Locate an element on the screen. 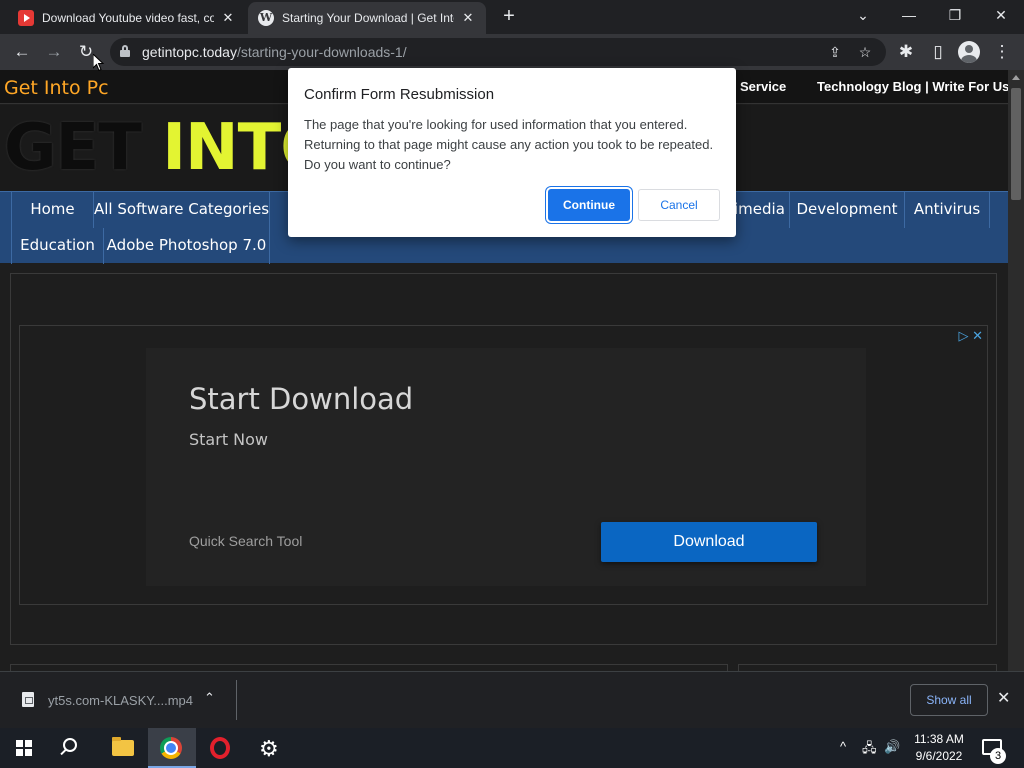 The width and height of the screenshot is (1024, 768). windows-start-icon is located at coordinates (24, 748).